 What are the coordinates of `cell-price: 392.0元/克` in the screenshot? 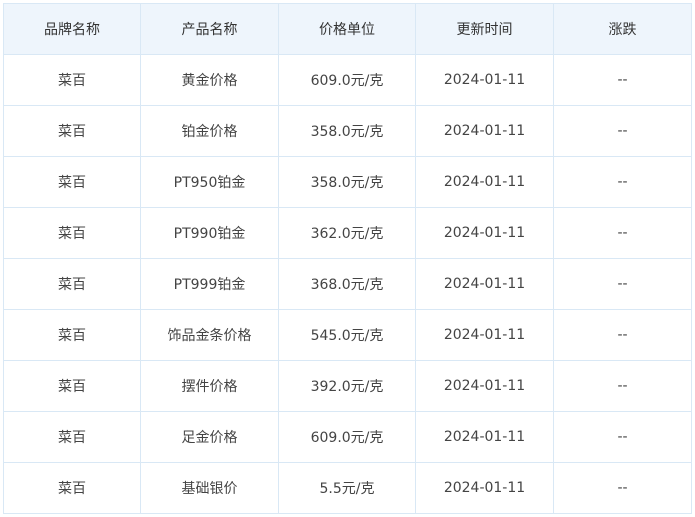 It's located at (347, 386).